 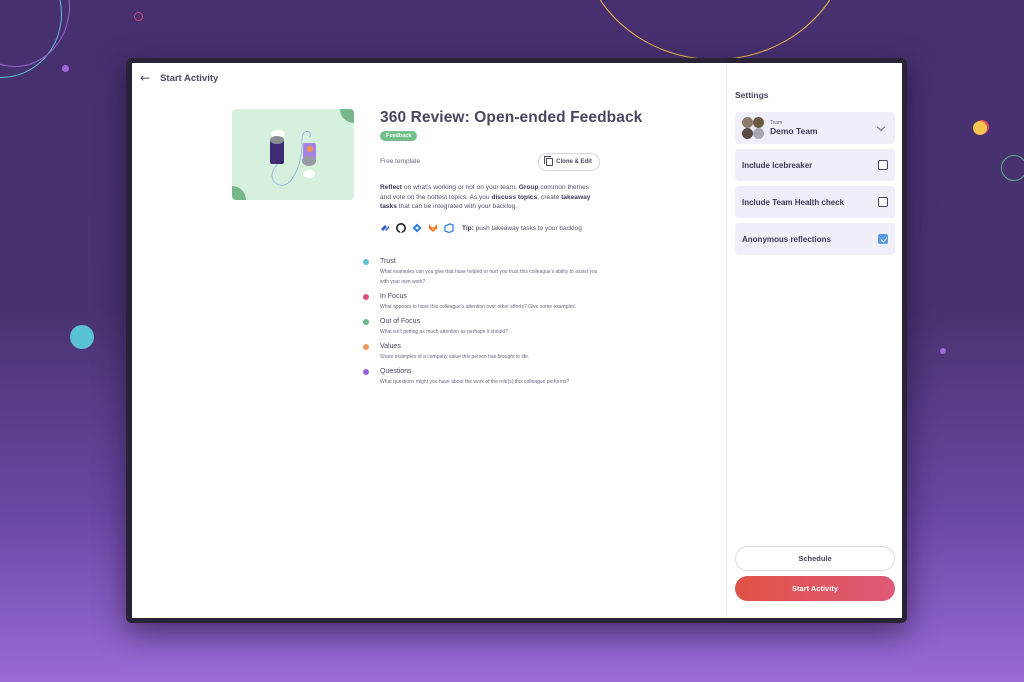 I want to click on decor-ring-yellow, so click(x=715, y=30).